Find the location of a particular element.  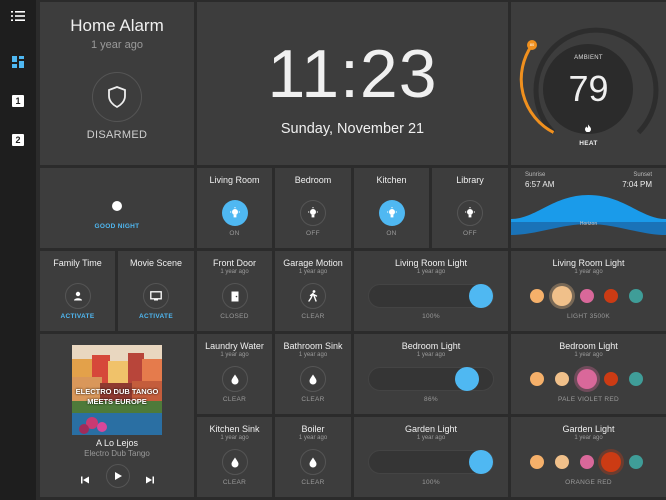

sensor-name: Laundry Water is located at coordinates (234, 346).